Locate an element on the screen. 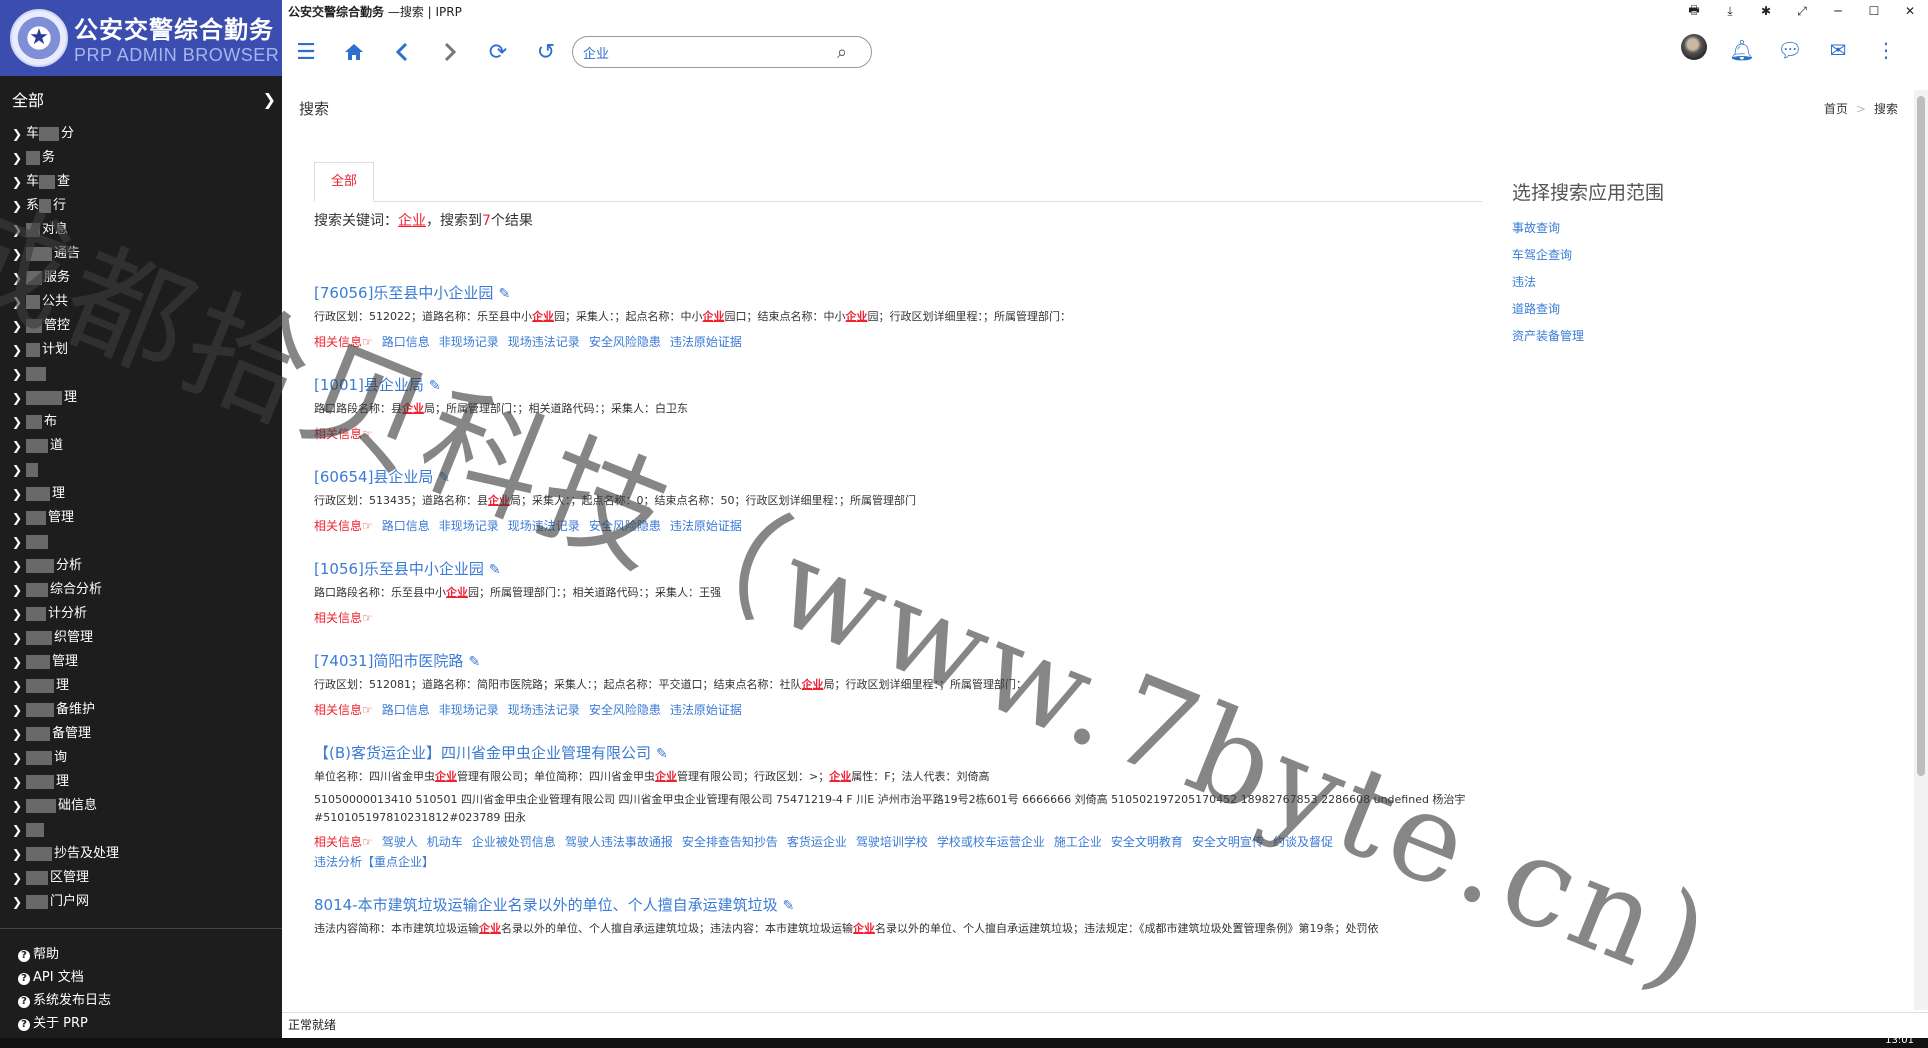 The image size is (1928, 1048). search-icon: ⌕ is located at coordinates (842, 52).